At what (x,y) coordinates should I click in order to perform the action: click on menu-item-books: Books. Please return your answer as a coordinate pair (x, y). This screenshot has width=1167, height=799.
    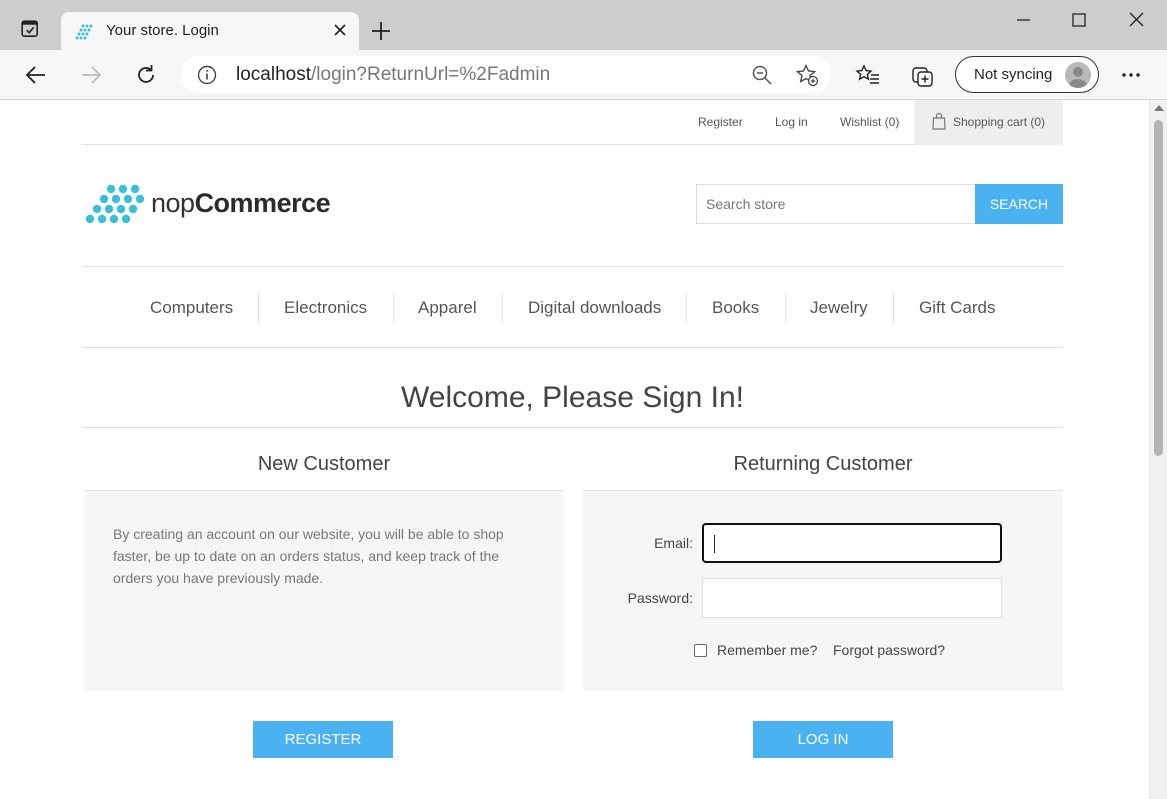
    Looking at the image, I should click on (735, 308).